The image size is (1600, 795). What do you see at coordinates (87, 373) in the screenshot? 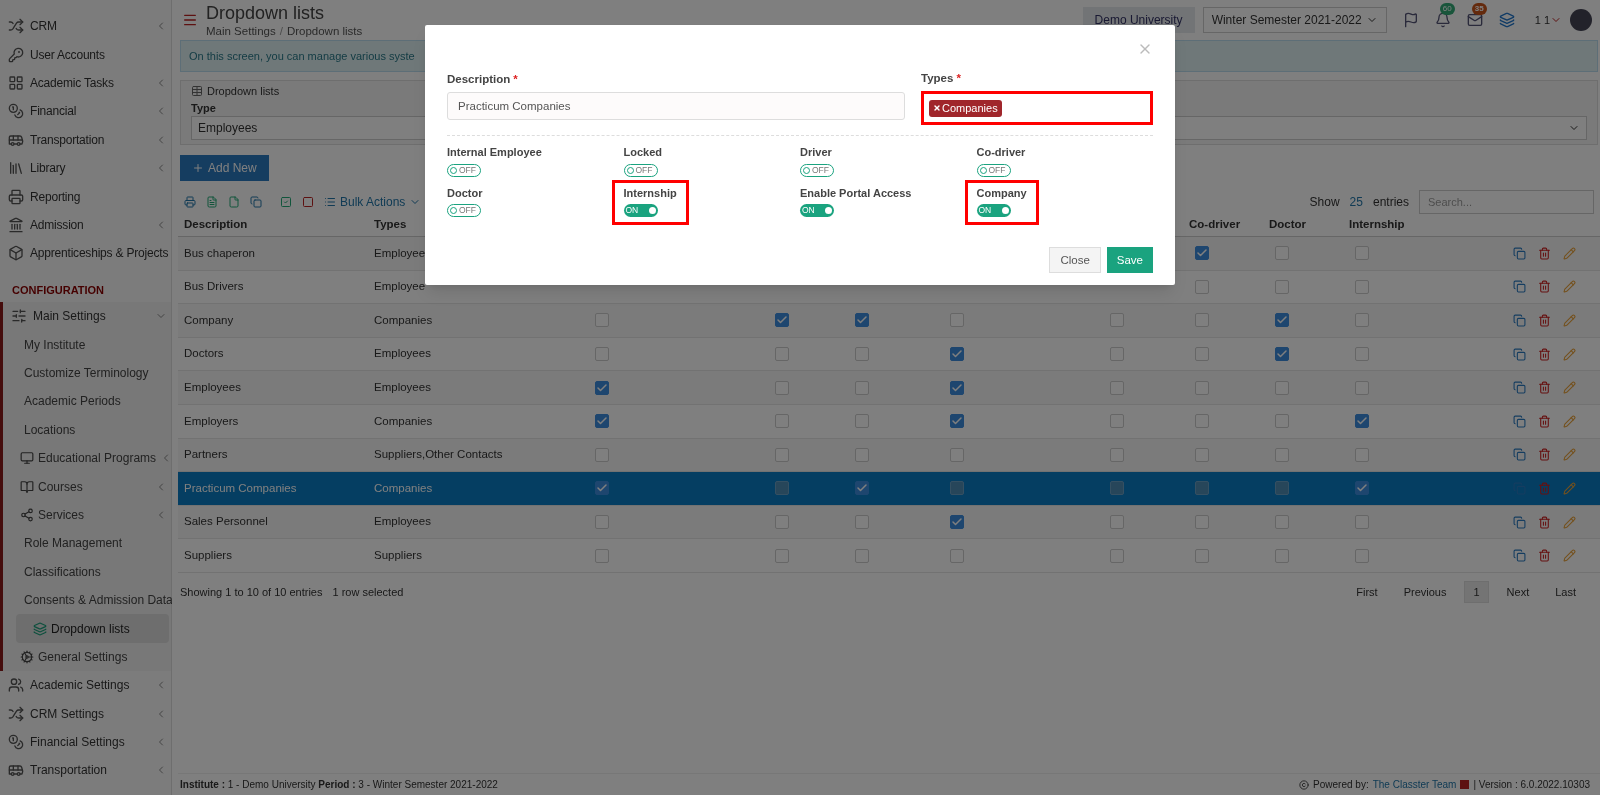
I see `submenu-item: Customize Terminology` at bounding box center [87, 373].